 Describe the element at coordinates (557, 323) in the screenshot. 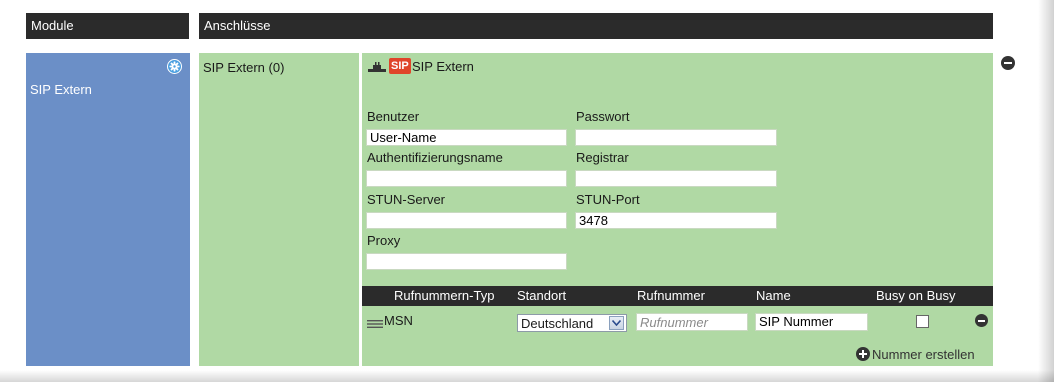

I see `location-value: Deutschland` at that location.